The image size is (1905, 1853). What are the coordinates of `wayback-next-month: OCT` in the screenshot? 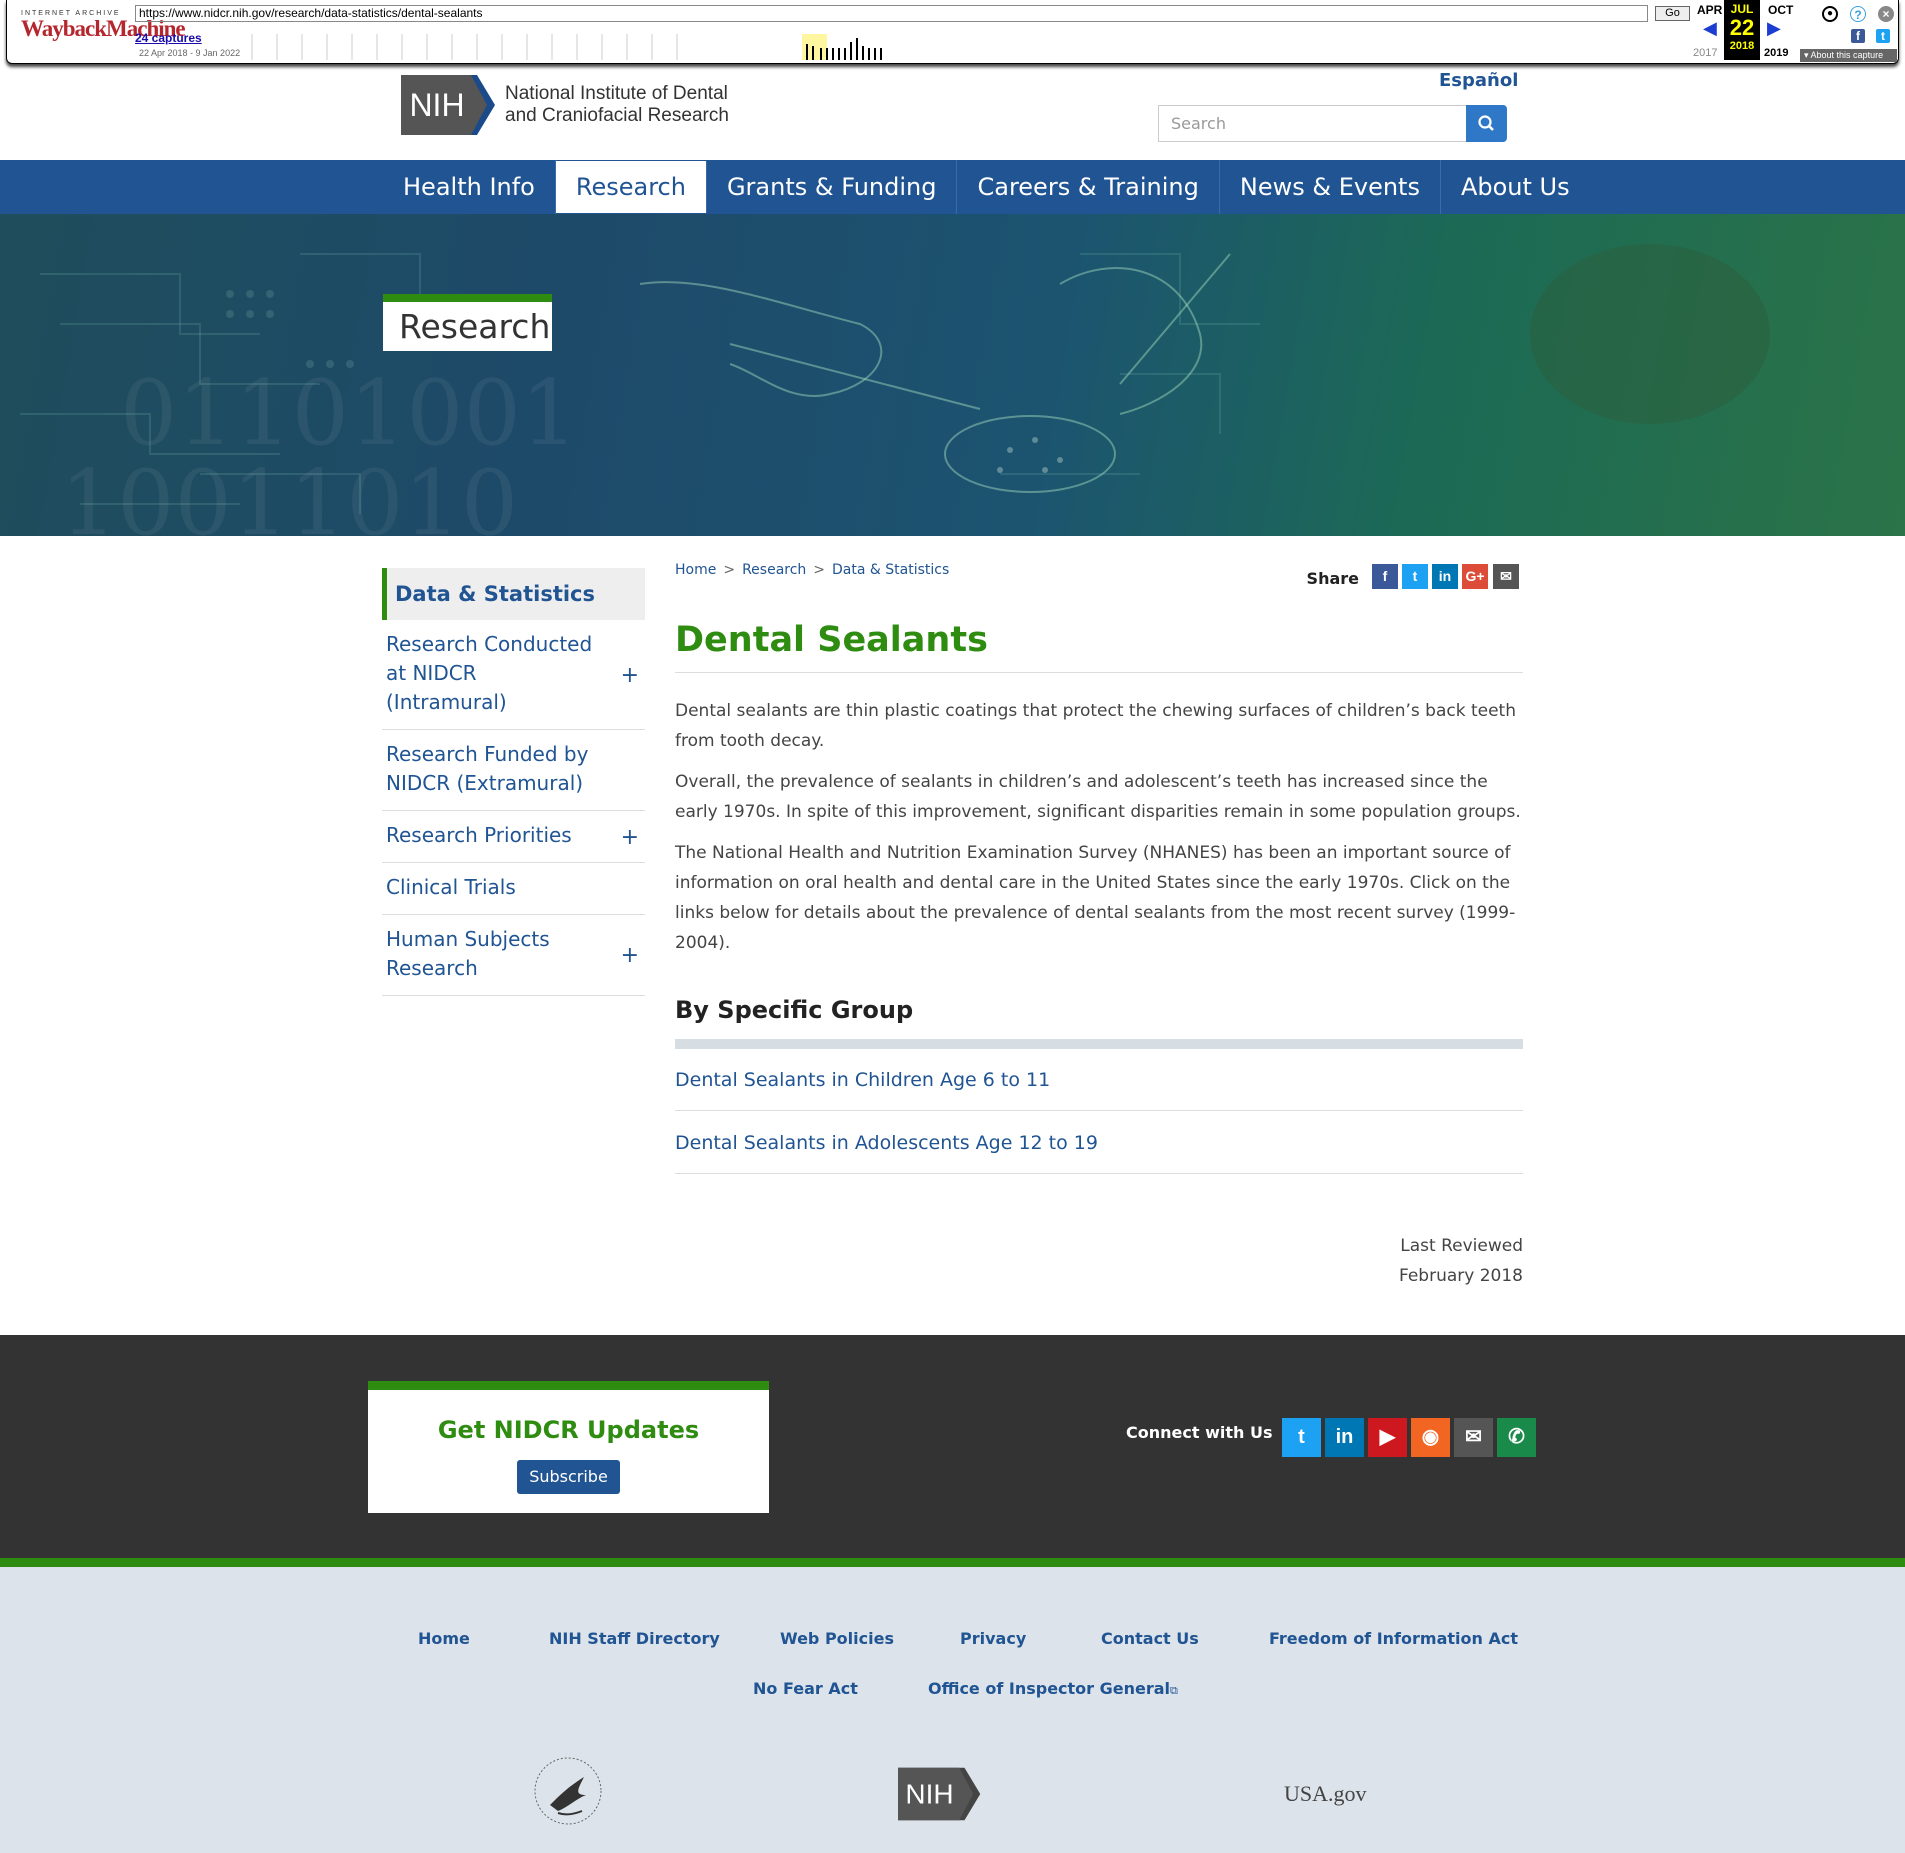 It's located at (1780, 10).